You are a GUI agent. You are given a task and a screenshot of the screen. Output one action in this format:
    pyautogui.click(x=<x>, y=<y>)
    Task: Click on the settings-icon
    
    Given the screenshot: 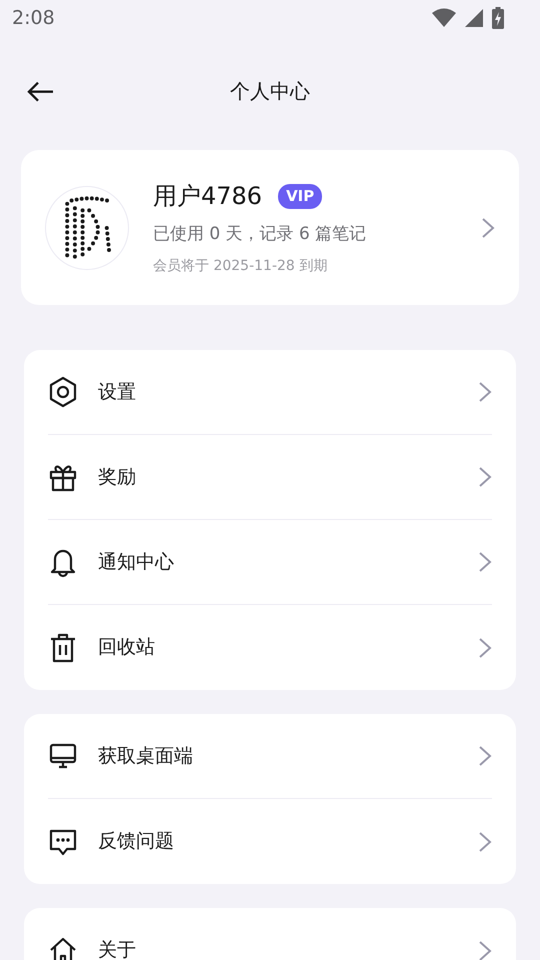 What is the action you would take?
    pyautogui.click(x=63, y=392)
    